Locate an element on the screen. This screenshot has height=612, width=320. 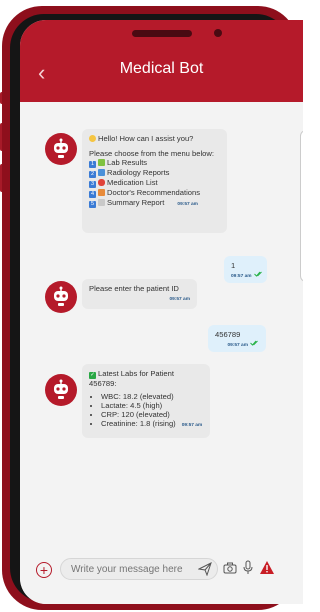
message-input is located at coordinates (139, 569).